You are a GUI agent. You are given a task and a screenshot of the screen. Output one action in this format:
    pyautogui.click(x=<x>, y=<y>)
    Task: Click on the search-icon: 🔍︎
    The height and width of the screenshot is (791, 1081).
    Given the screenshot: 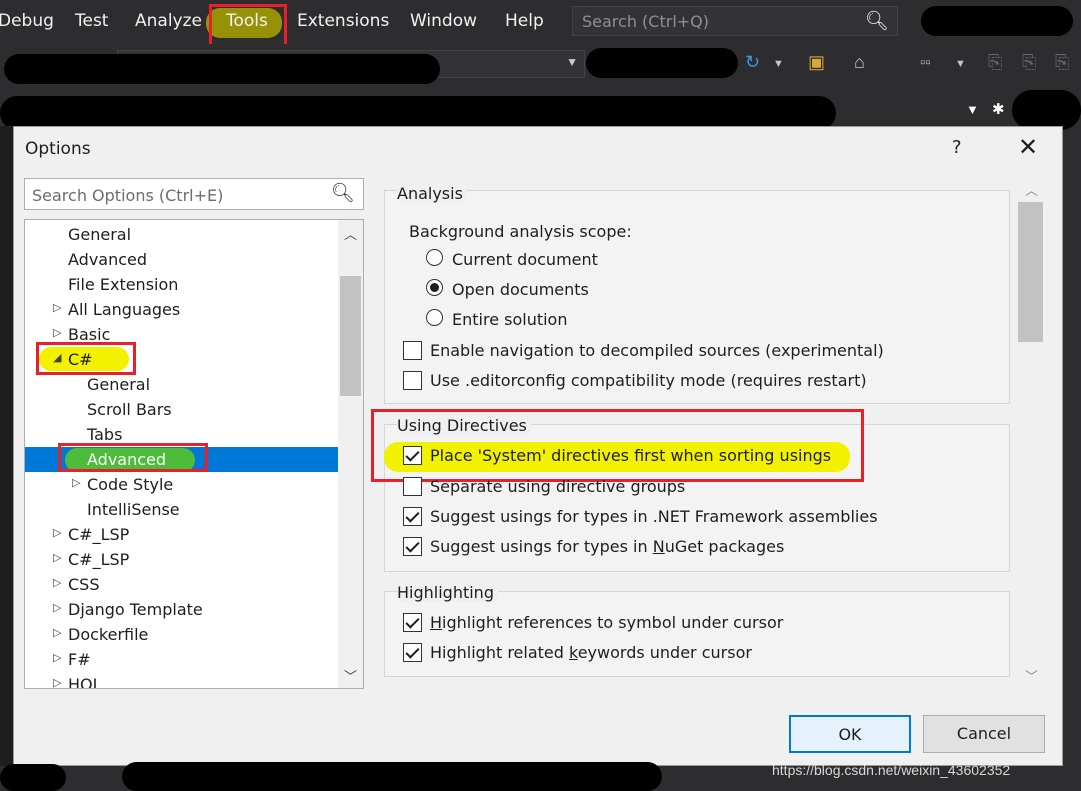 What is the action you would take?
    pyautogui.click(x=876, y=21)
    